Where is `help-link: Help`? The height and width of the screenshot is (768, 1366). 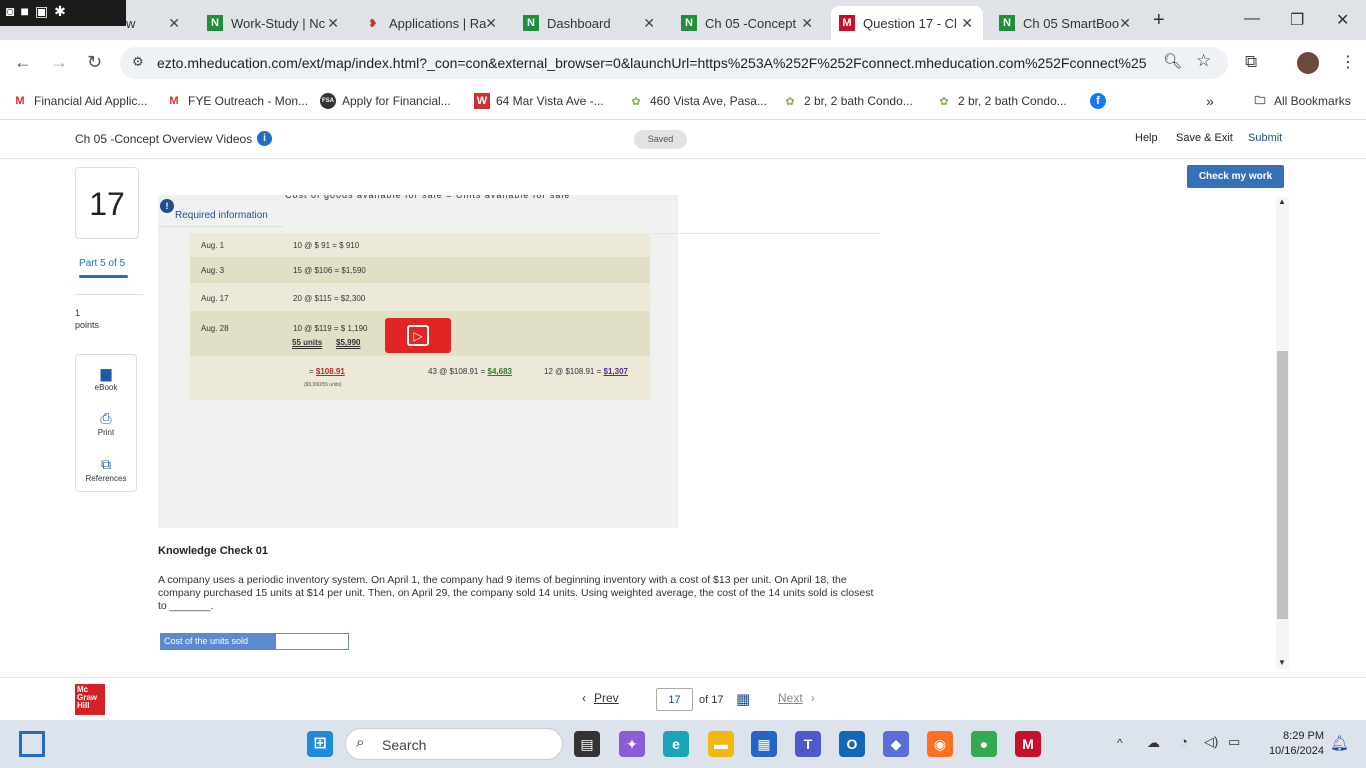
help-link: Help is located at coordinates (1146, 138).